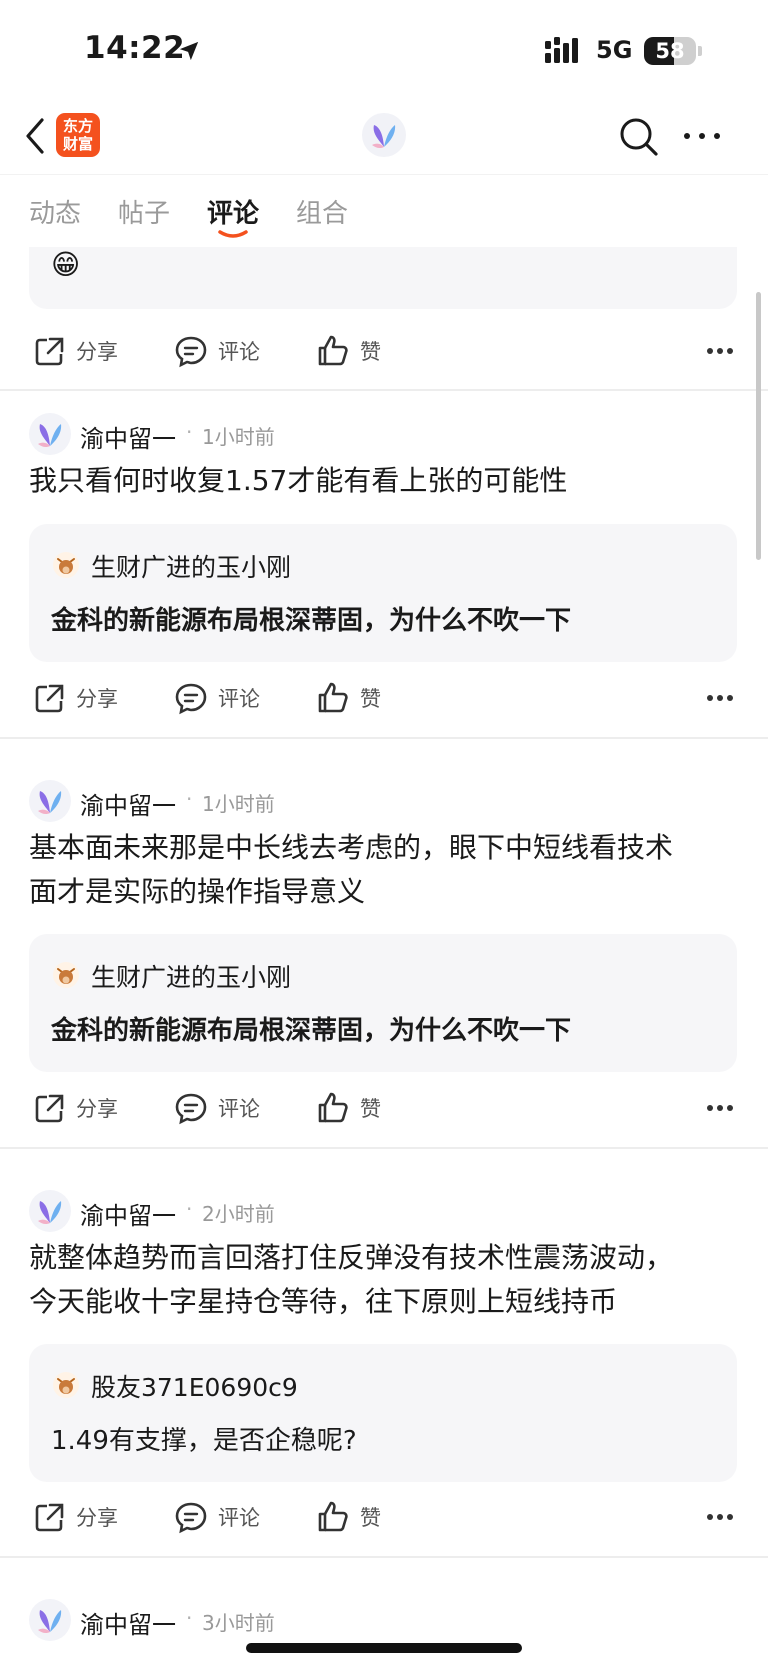 Image resolution: width=768 pixels, height=1665 pixels. Describe the element at coordinates (204, 1441) in the screenshot. I see `quoted-text: 1.49有支撑，是否企稳呢?` at that location.